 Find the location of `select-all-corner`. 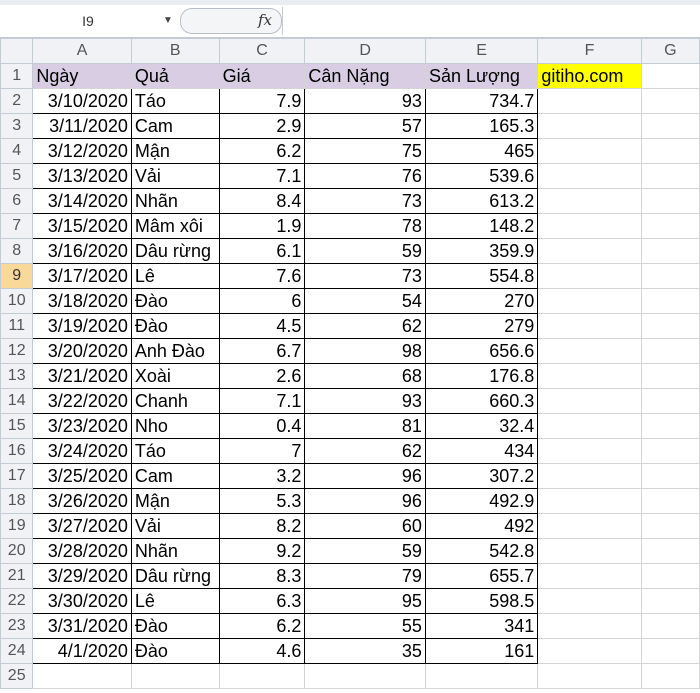

select-all-corner is located at coordinates (17, 51).